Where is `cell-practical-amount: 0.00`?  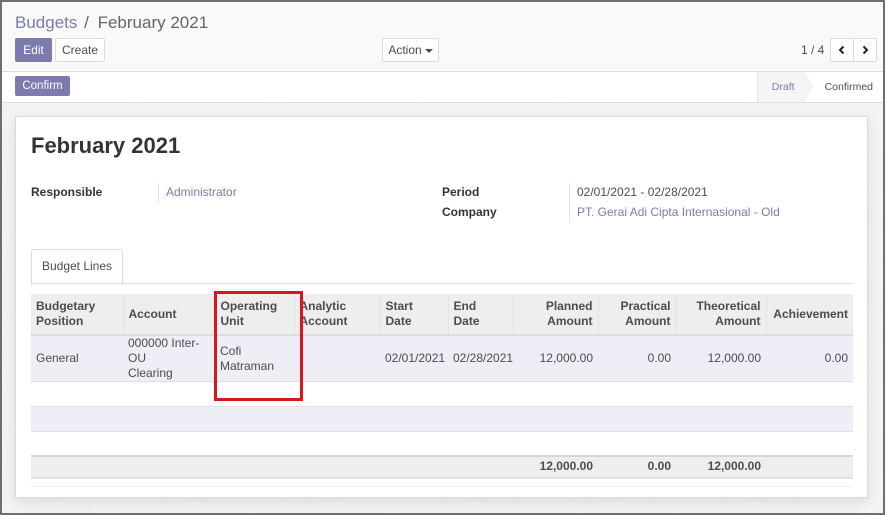
cell-practical-amount: 0.00 is located at coordinates (637, 358).